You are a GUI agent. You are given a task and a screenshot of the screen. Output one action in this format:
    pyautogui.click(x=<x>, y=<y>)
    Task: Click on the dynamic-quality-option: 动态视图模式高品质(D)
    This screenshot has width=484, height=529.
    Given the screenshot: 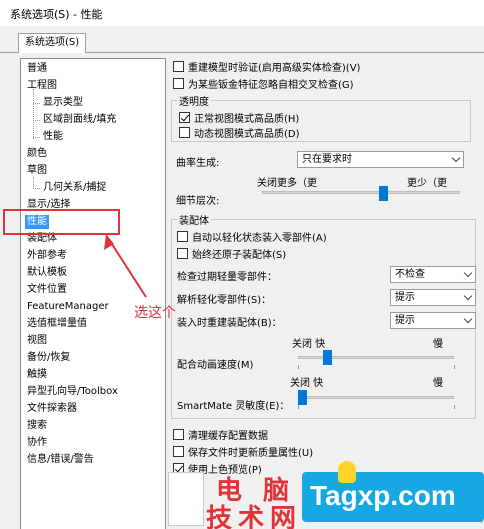 What is the action you would take?
    pyautogui.click(x=239, y=132)
    